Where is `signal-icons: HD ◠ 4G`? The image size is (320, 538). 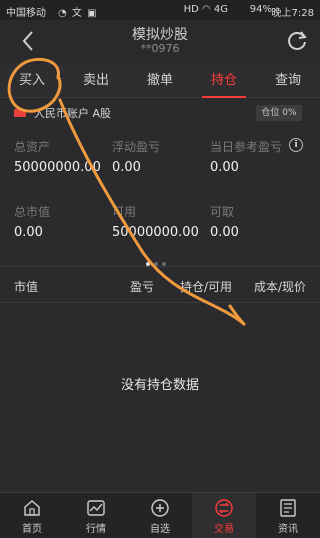 signal-icons: HD ◠ 4G is located at coordinates (205, 9).